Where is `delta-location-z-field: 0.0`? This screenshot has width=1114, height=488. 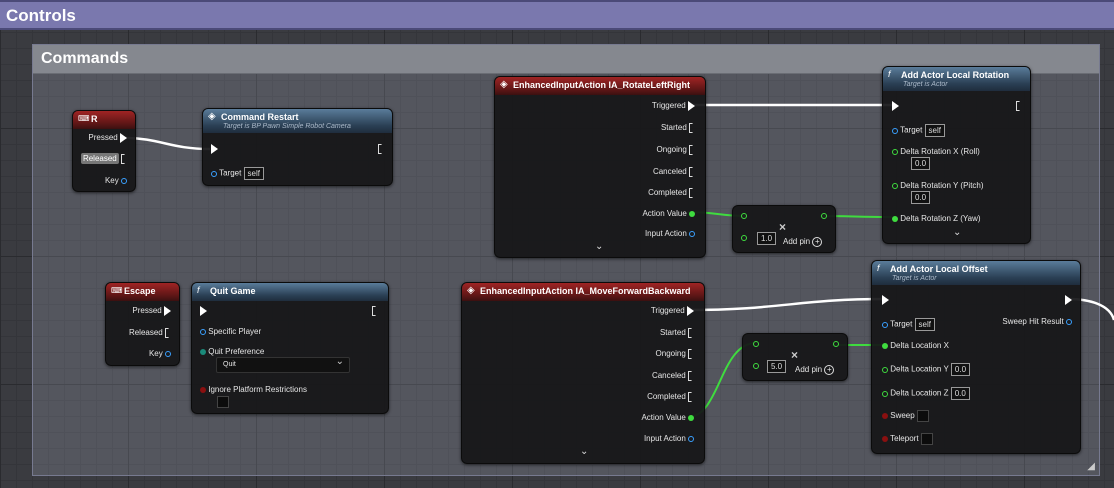
delta-location-z-field: 0.0 is located at coordinates (960, 393).